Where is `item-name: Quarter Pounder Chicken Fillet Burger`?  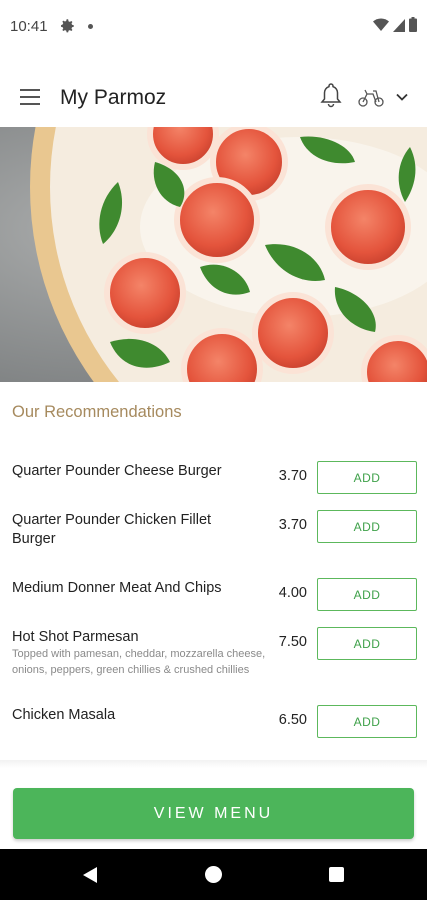
item-name: Quarter Pounder Chicken Fillet Burger is located at coordinates (112, 529).